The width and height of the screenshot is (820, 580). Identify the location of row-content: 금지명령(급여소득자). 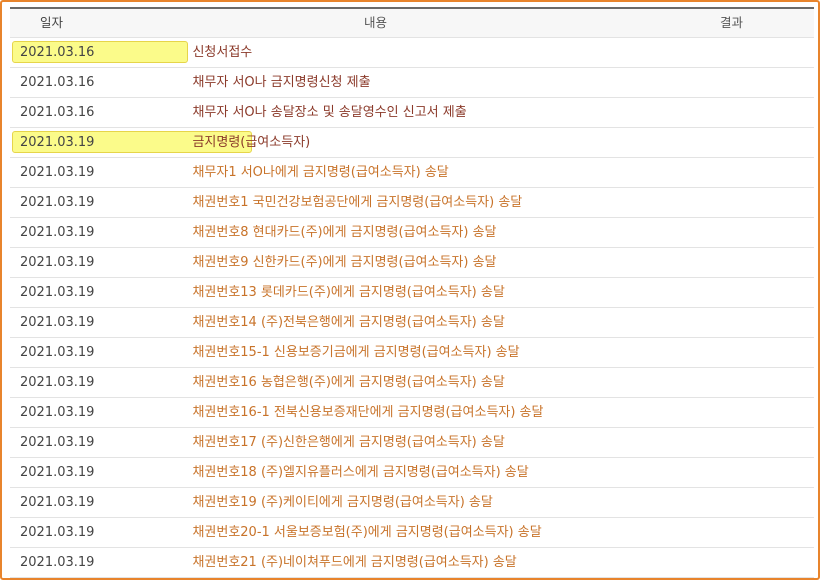
(251, 142).